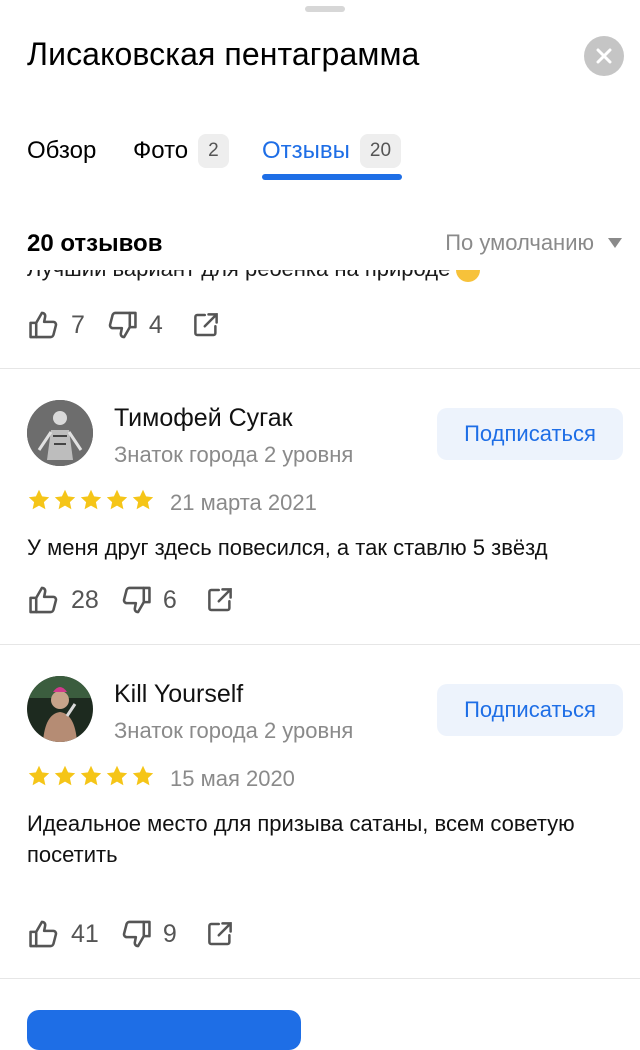  Describe the element at coordinates (161, 150) in the screenshot. I see `tab-photos-label: Фото` at that location.